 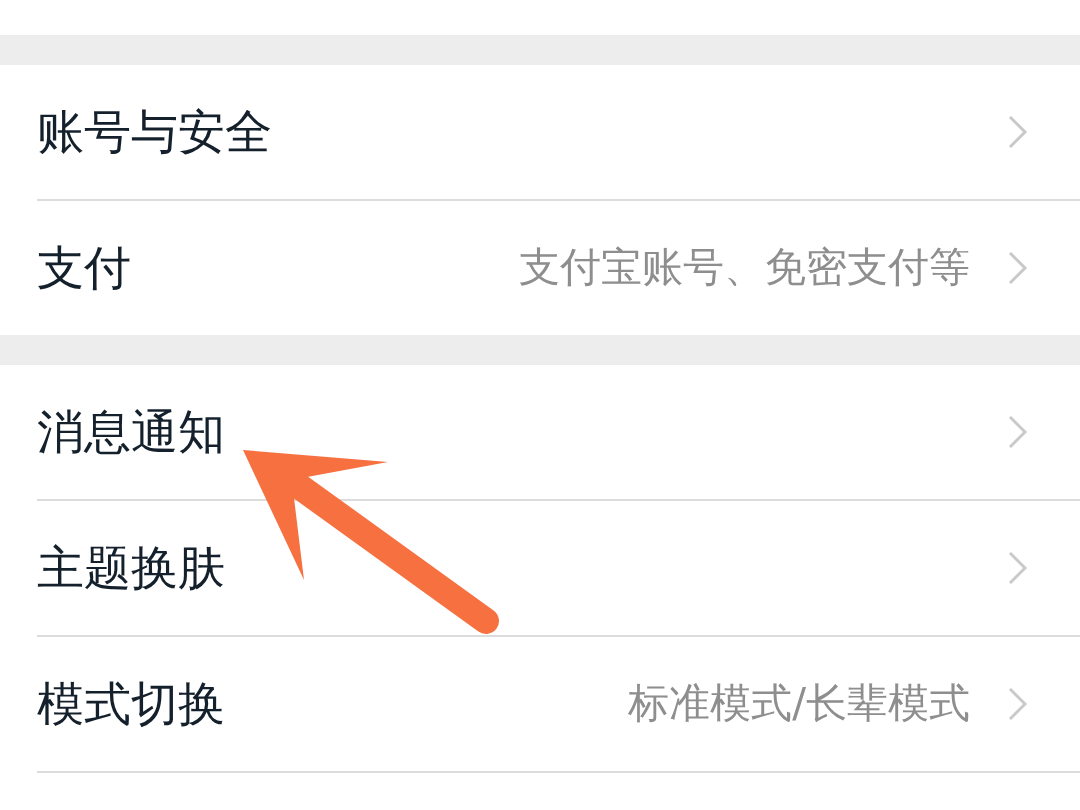 What do you see at coordinates (131, 432) in the screenshot?
I see `row-title: 消息通知` at bounding box center [131, 432].